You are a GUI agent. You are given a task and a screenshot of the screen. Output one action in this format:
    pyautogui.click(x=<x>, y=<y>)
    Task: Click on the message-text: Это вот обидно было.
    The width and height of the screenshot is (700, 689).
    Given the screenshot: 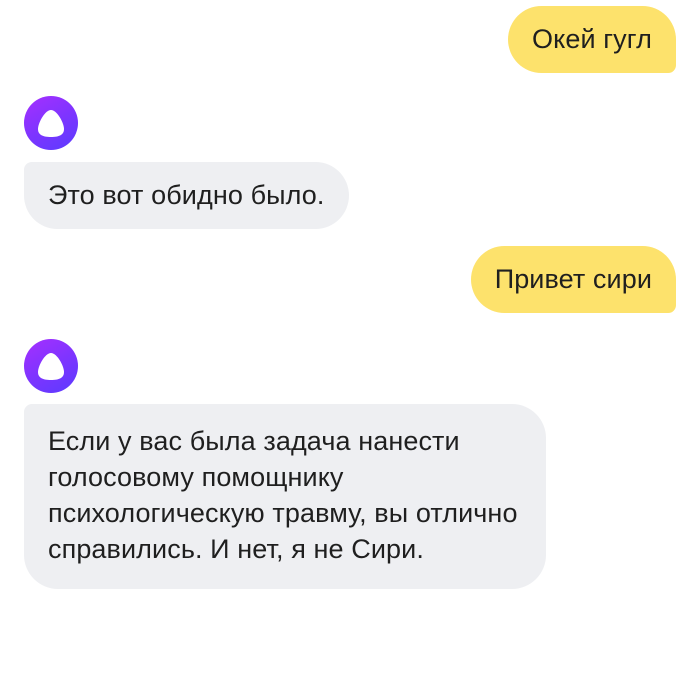 What is the action you would take?
    pyautogui.click(x=186, y=195)
    